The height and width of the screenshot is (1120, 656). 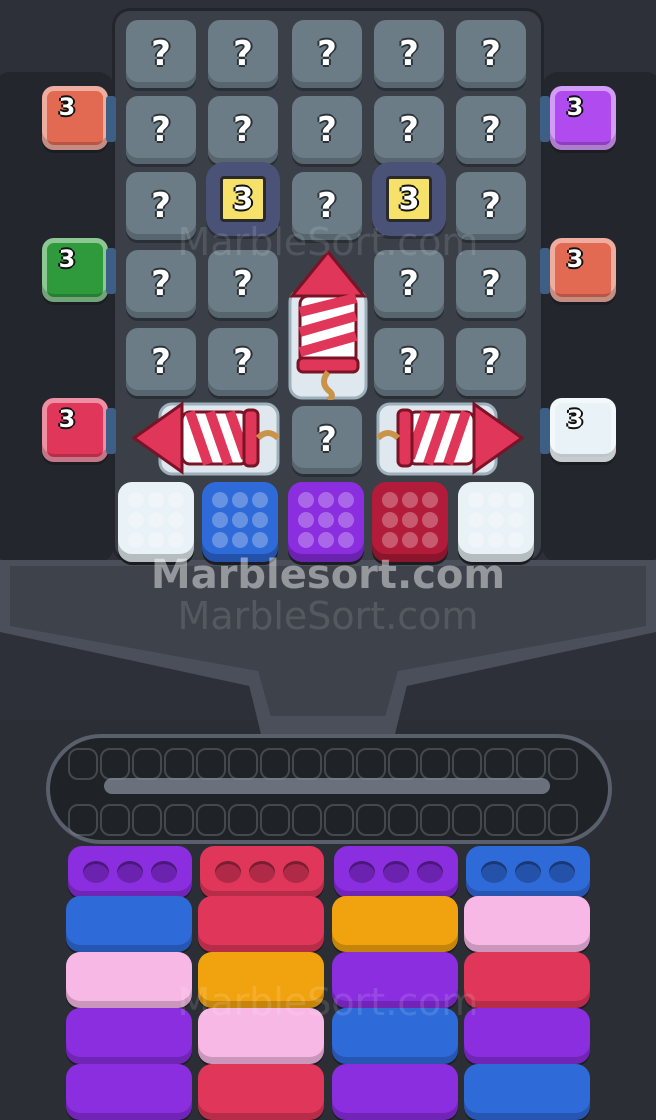 What do you see at coordinates (451, 438) in the screenshot?
I see `rocket-right-icon` at bounding box center [451, 438].